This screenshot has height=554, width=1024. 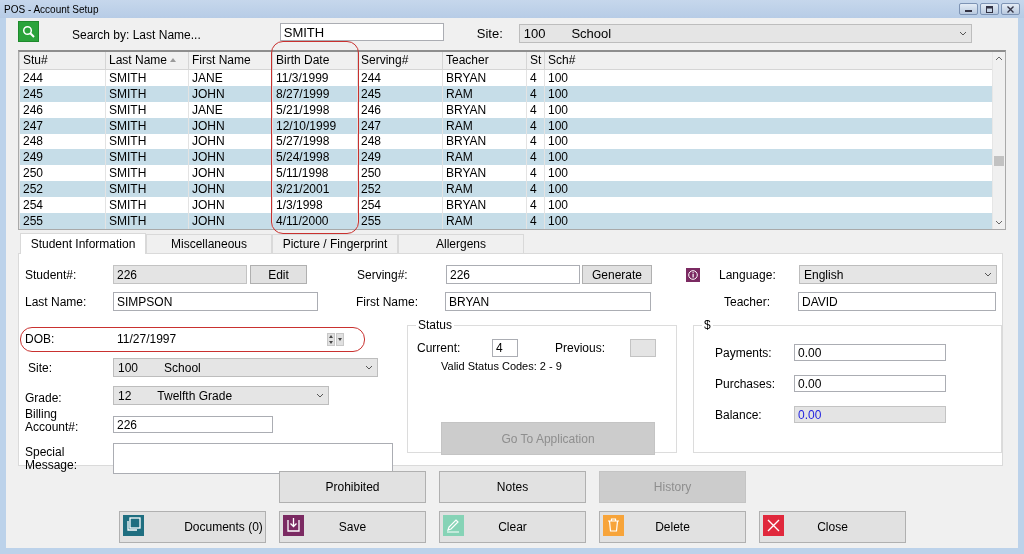 I want to click on maximize-icon, so click(x=989, y=9).